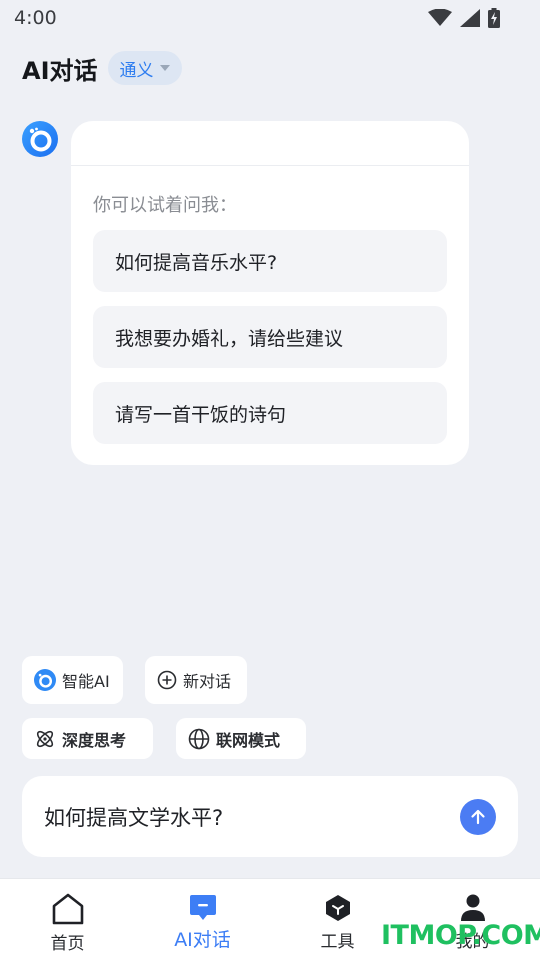 This screenshot has height=960, width=540. I want to click on nav-label: 工具, so click(337, 942).